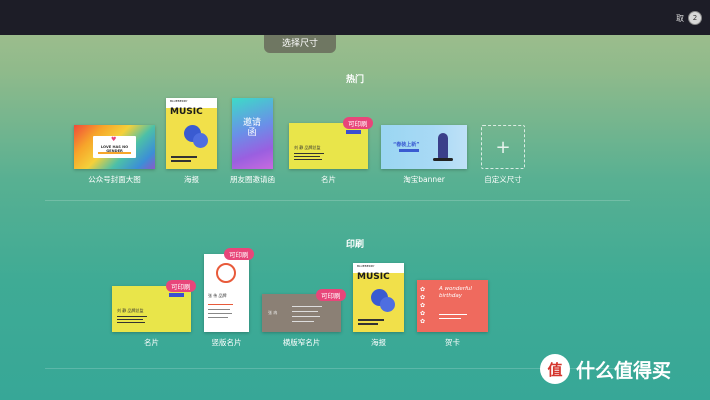 This screenshot has width=710, height=400. I want to click on template-card-print-business-card: 刘 静 品牌总监 可印刷 名片, so click(154, 313).